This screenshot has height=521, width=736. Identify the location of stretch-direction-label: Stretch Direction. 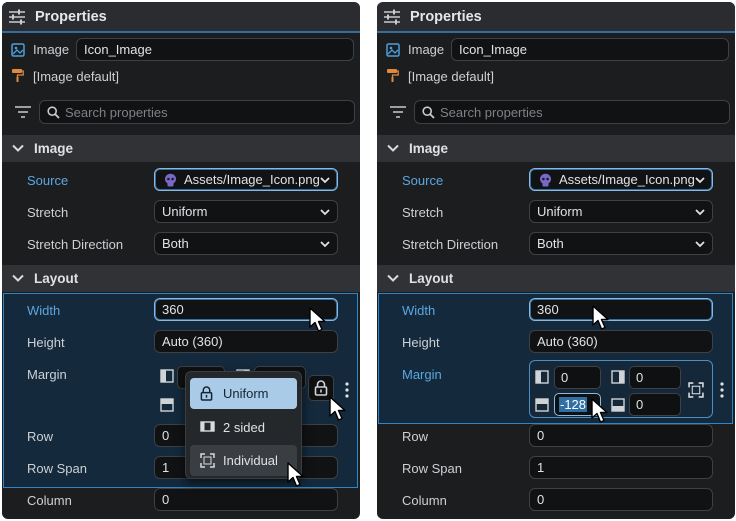
(75, 244).